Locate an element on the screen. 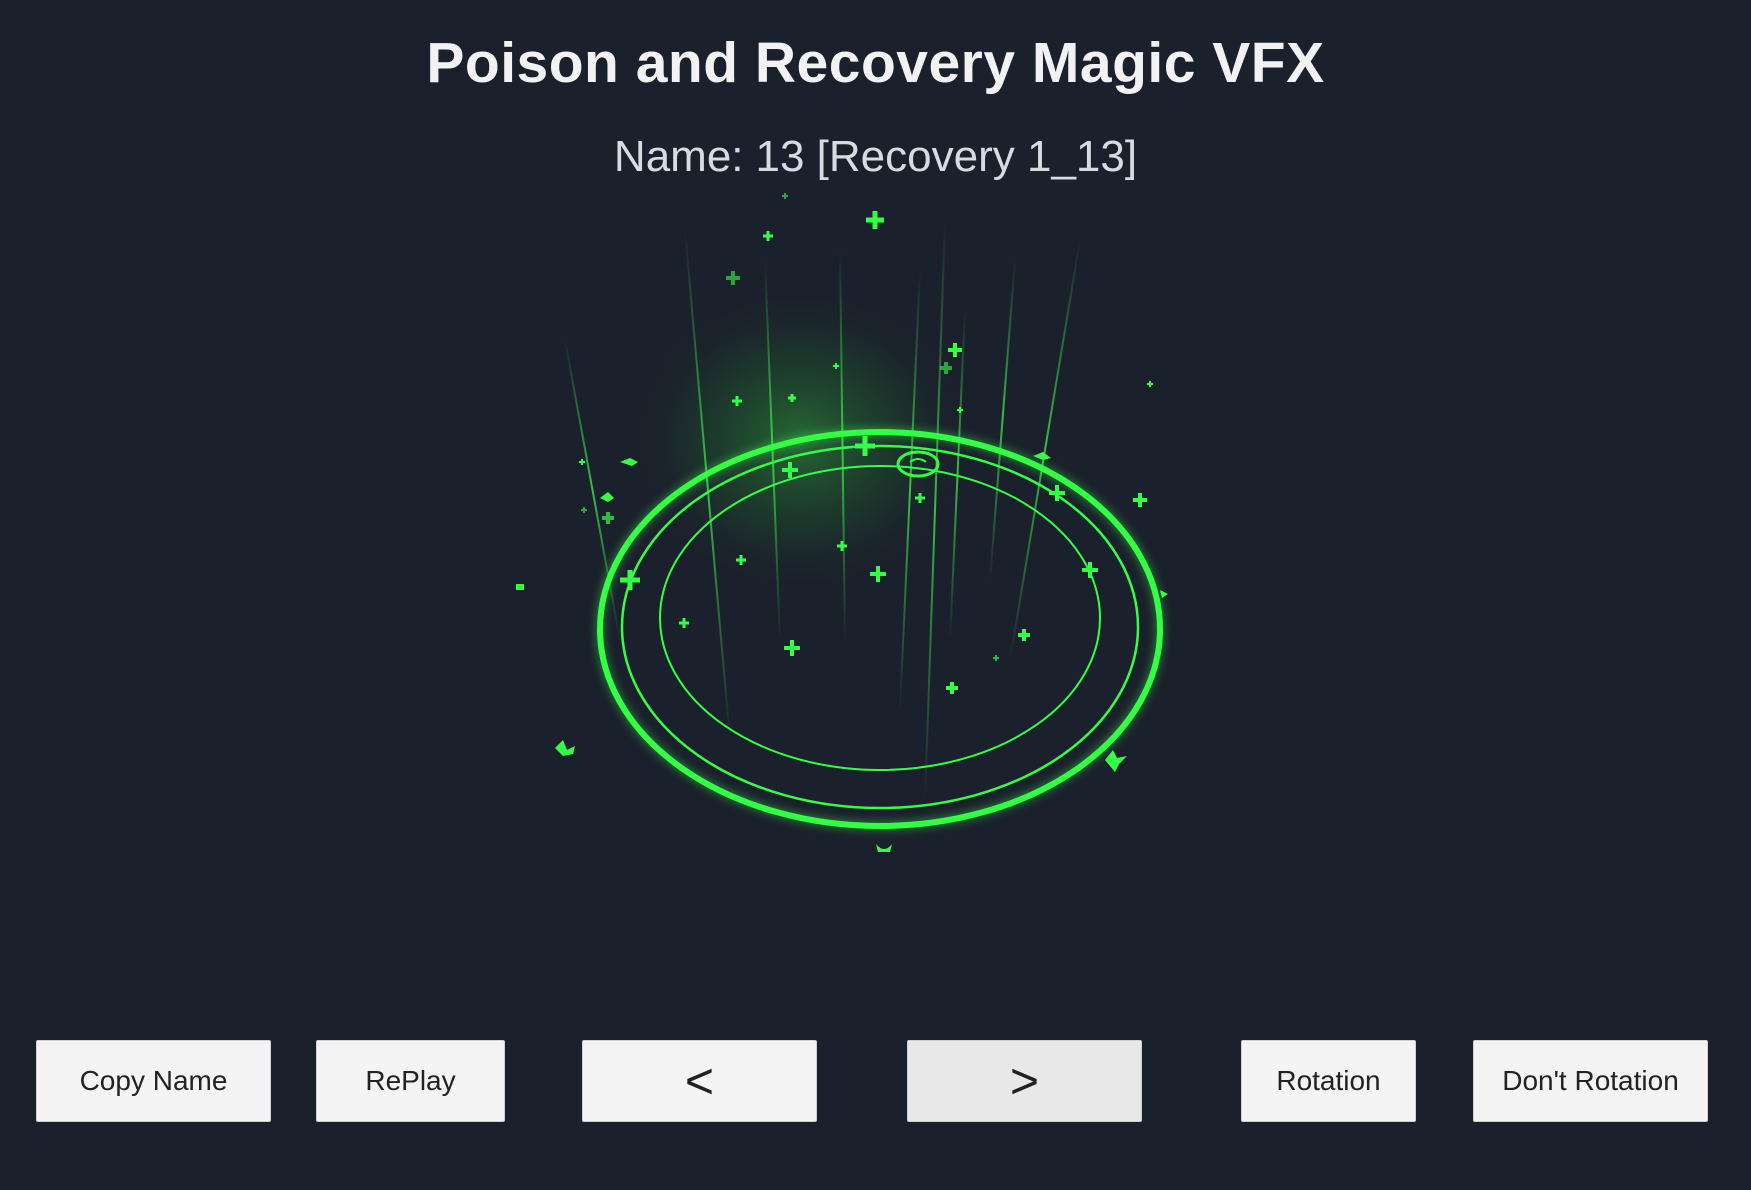  rotation-button: Rotation is located at coordinates (1328, 1081).